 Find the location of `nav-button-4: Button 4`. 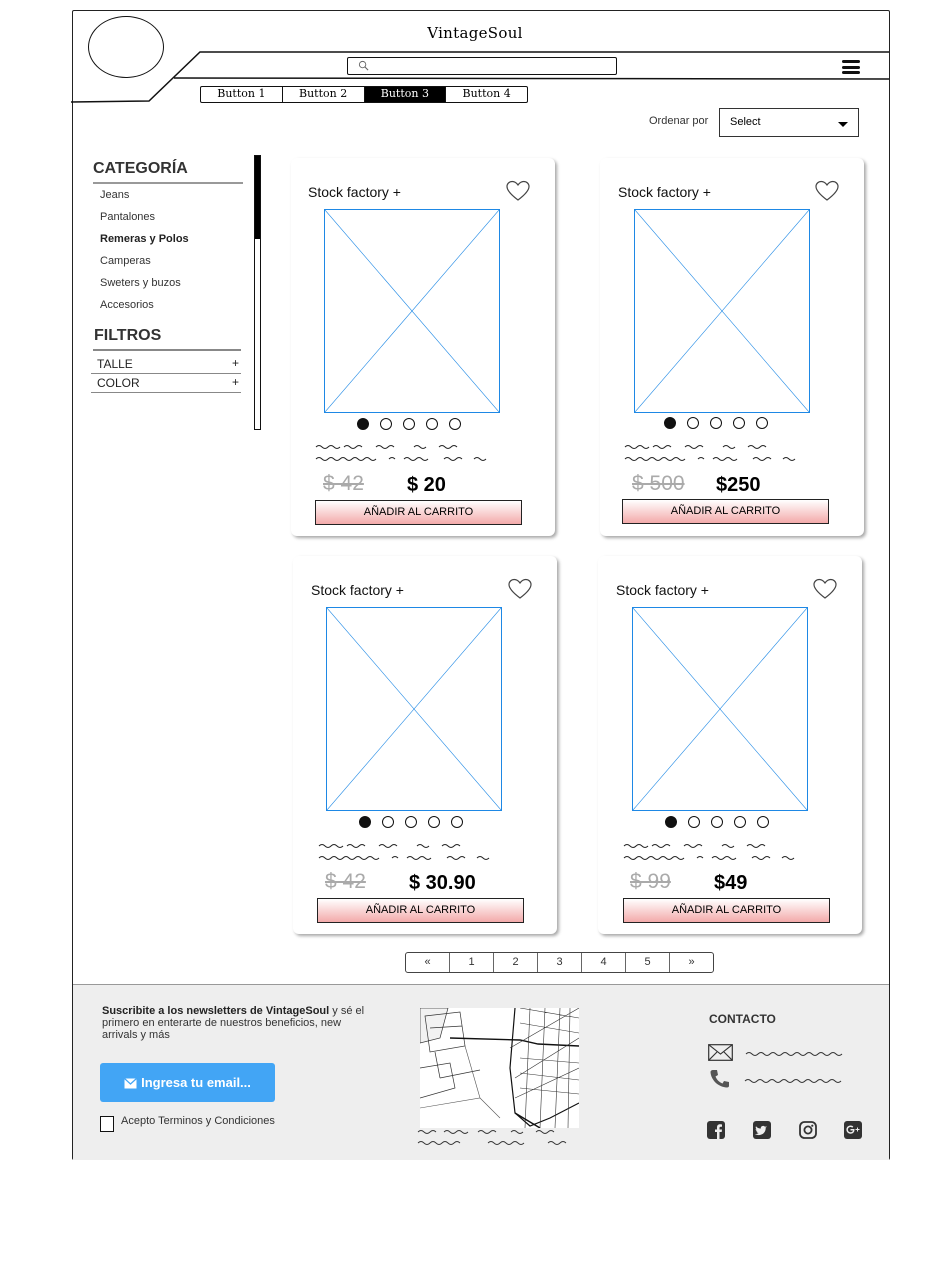

nav-button-4: Button 4 is located at coordinates (486, 94).